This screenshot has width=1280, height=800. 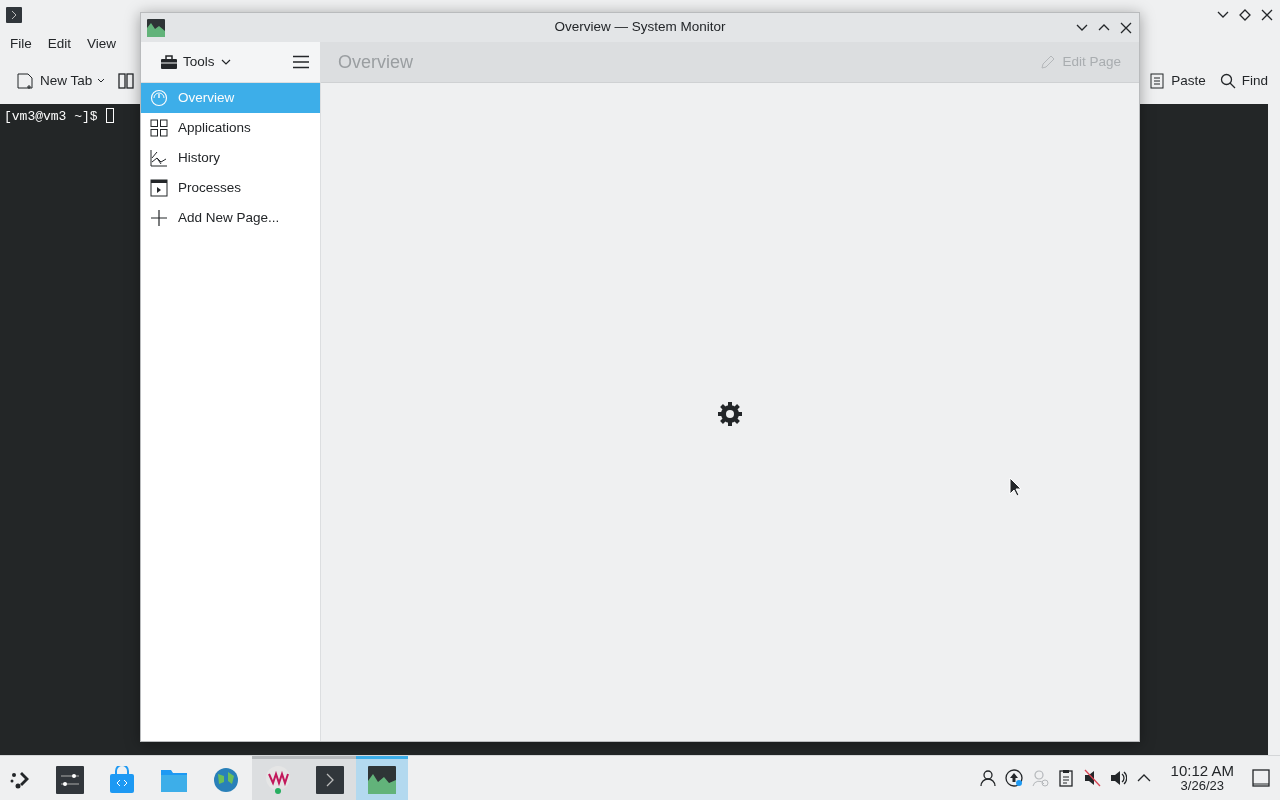 I want to click on gear-icon, so click(x=730, y=414).